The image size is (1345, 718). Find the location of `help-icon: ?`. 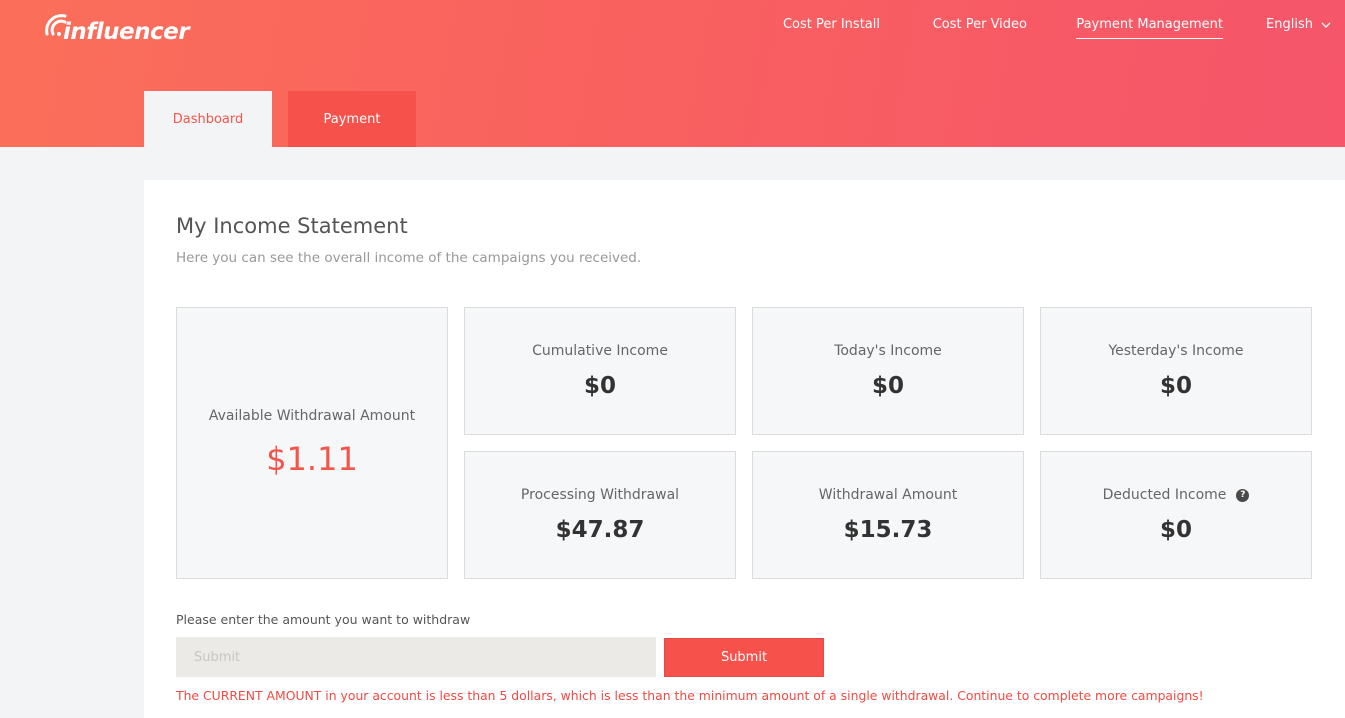

help-icon: ? is located at coordinates (1243, 495).